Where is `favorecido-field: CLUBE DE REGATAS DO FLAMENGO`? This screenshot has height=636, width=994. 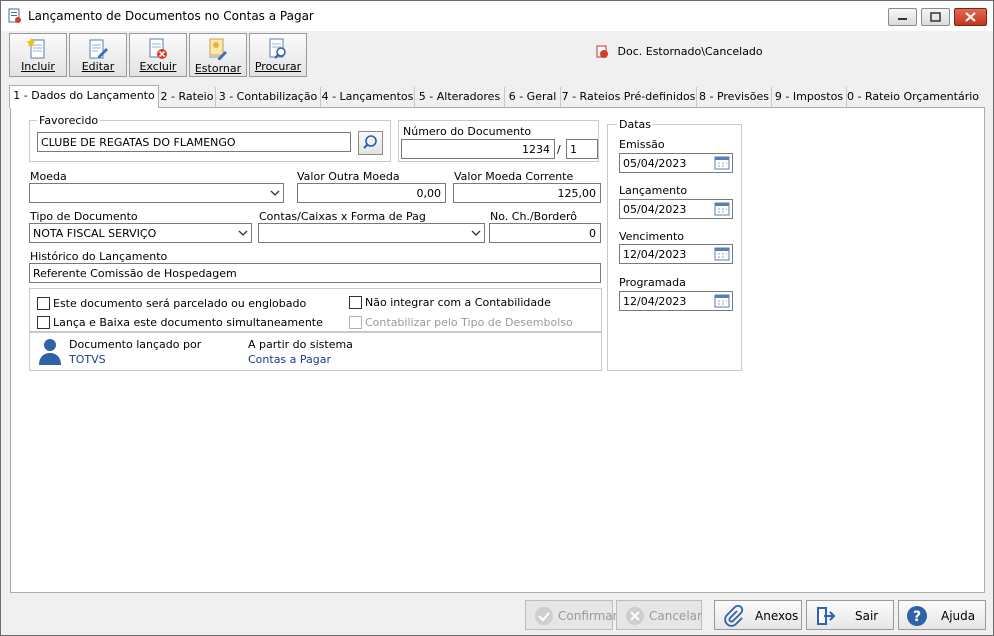 favorecido-field: CLUBE DE REGATAS DO FLAMENGO is located at coordinates (194, 142).